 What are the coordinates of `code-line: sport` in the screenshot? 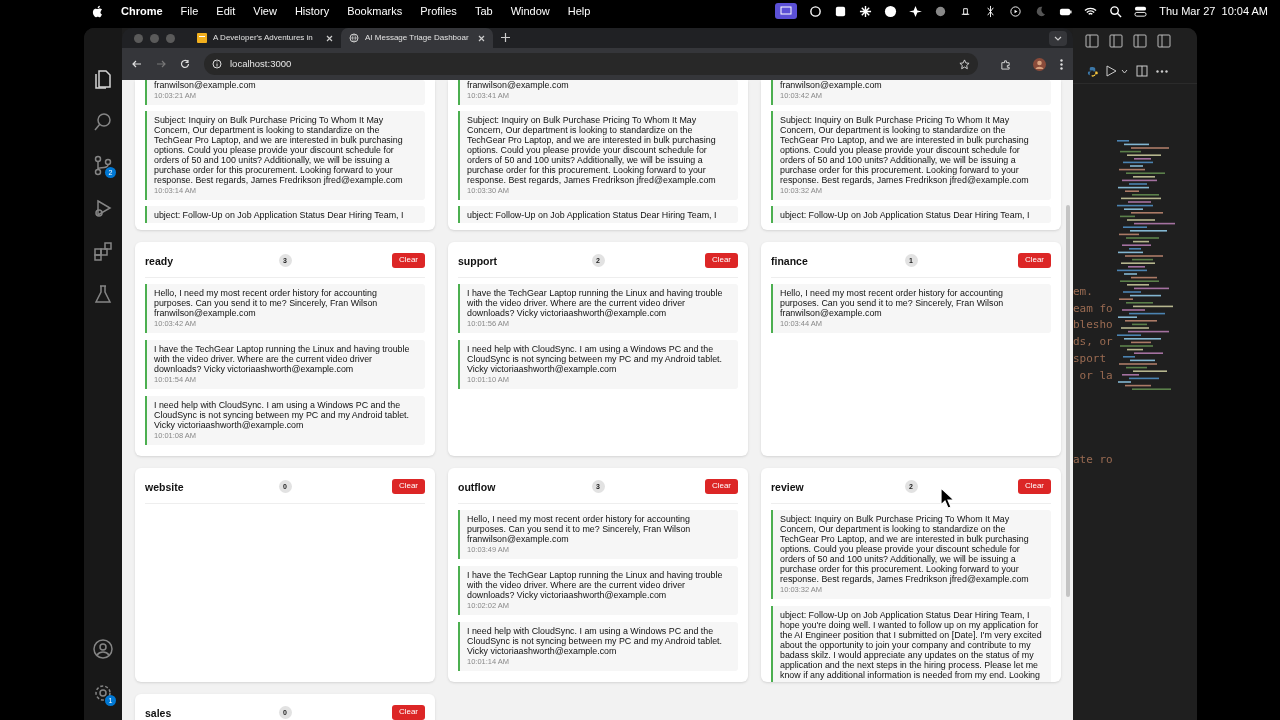 It's located at (1090, 358).